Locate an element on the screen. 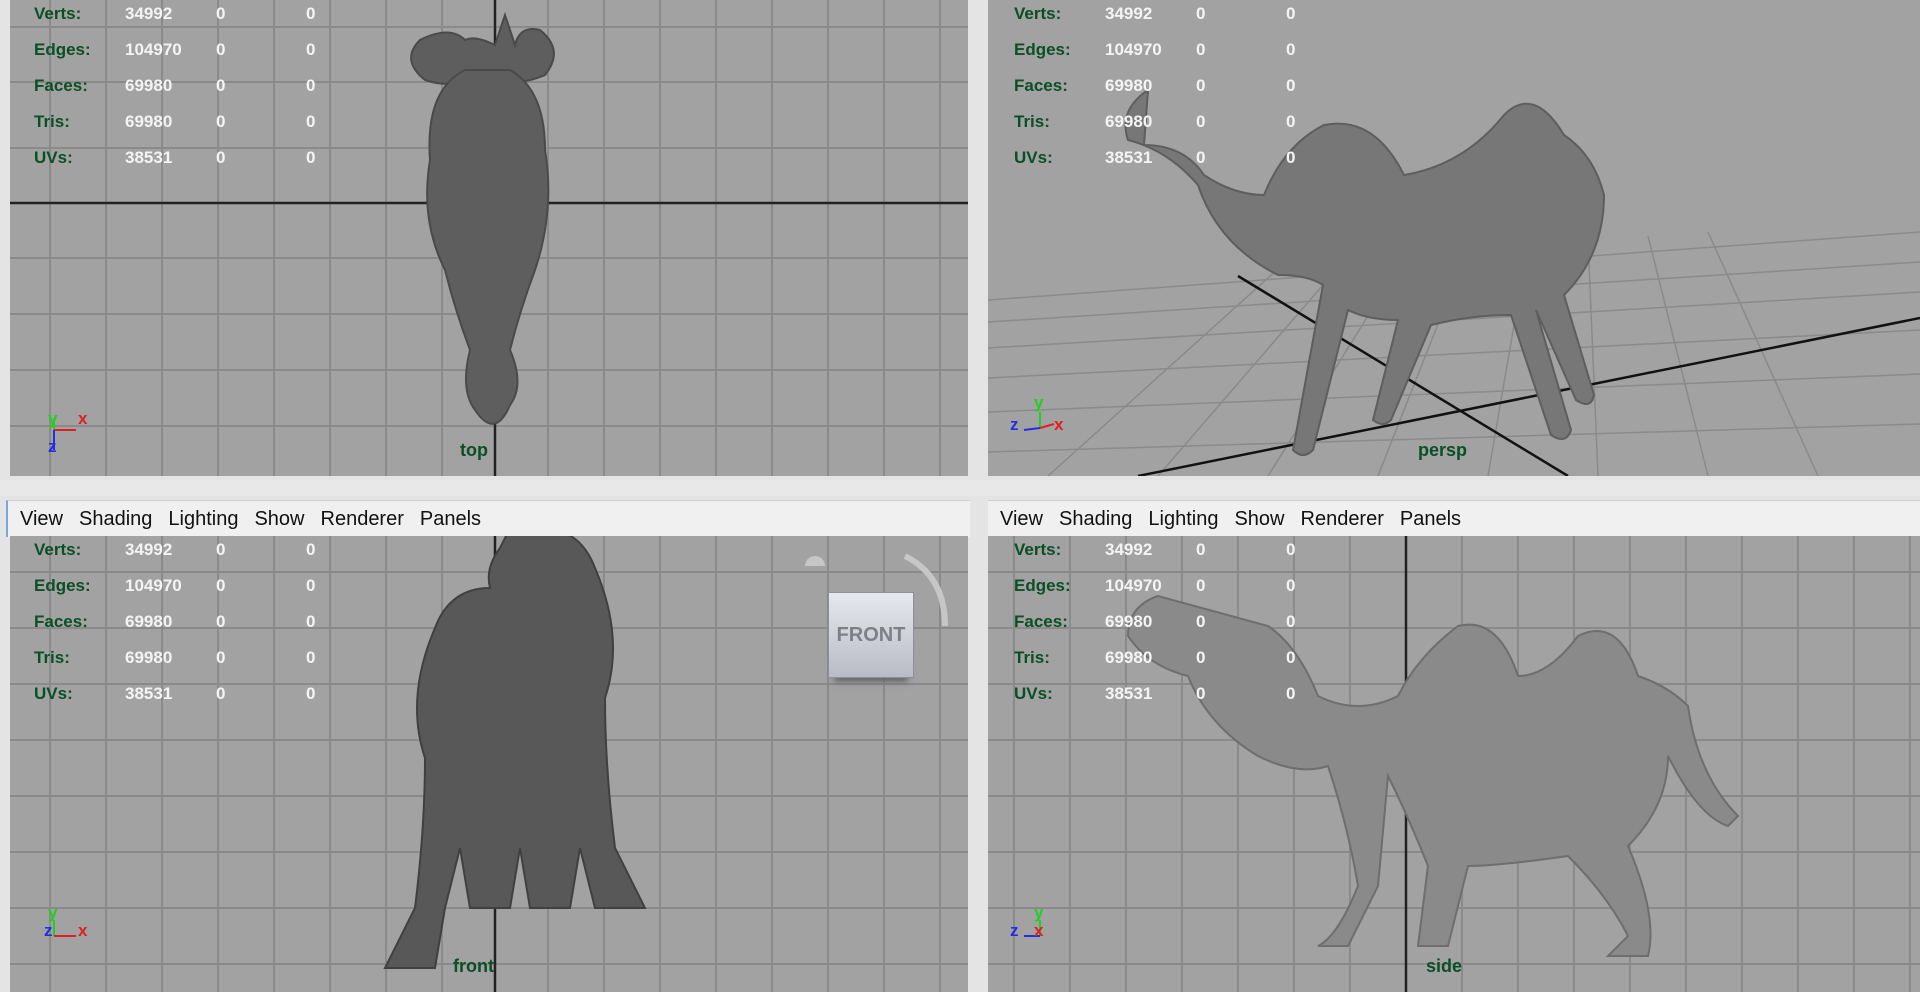 This screenshot has height=992, width=1920. camel-model-side is located at coordinates (1433, 775).